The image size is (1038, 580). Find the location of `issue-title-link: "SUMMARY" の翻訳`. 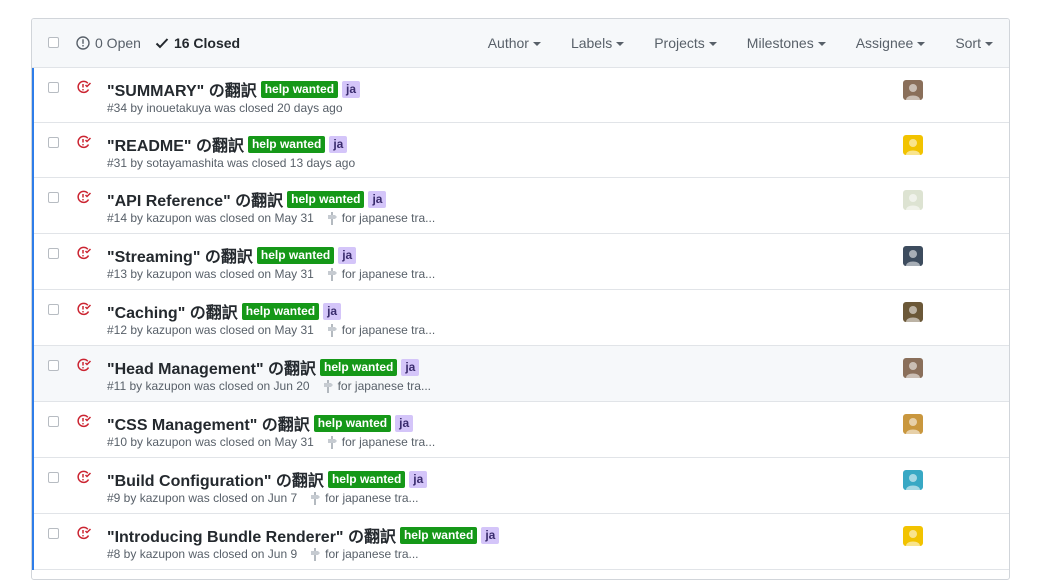

issue-title-link: "SUMMARY" の翻訳 is located at coordinates (182, 89).